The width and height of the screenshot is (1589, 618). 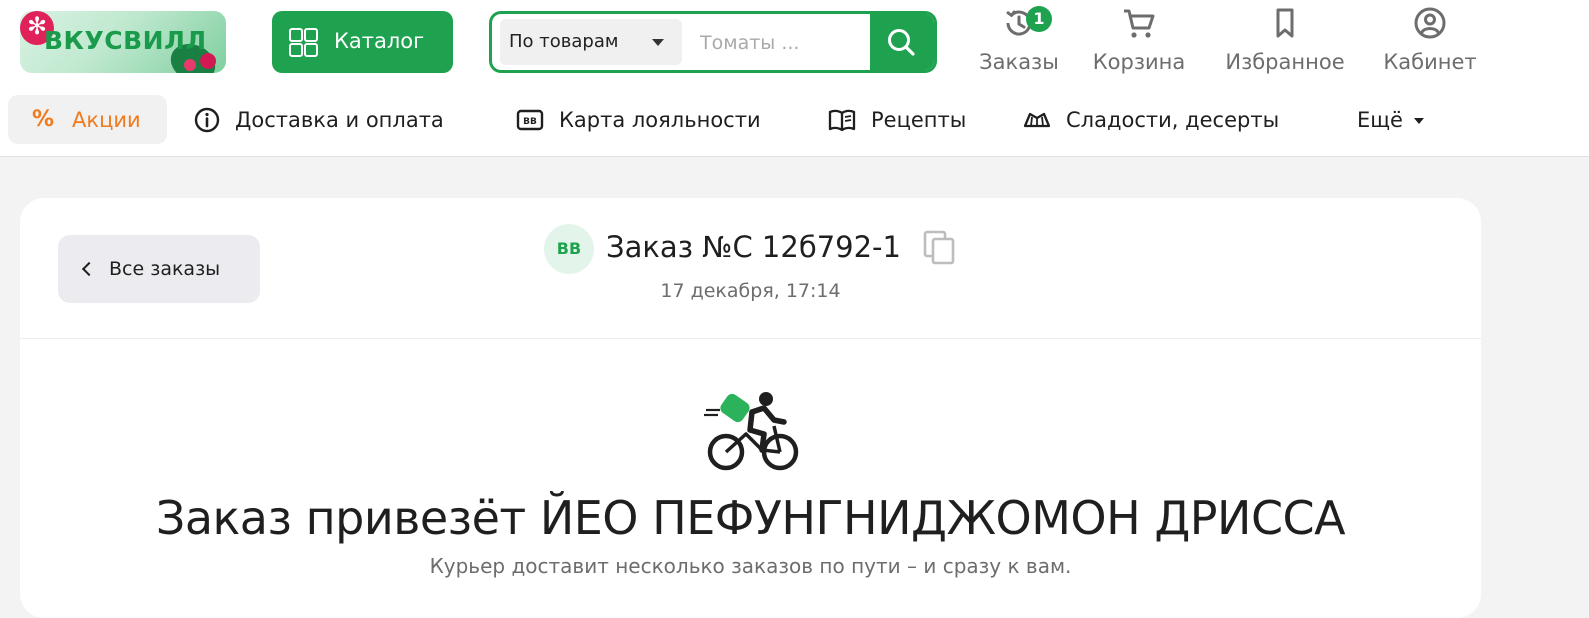 What do you see at coordinates (379, 41) in the screenshot?
I see `catalog-label: Каталог` at bounding box center [379, 41].